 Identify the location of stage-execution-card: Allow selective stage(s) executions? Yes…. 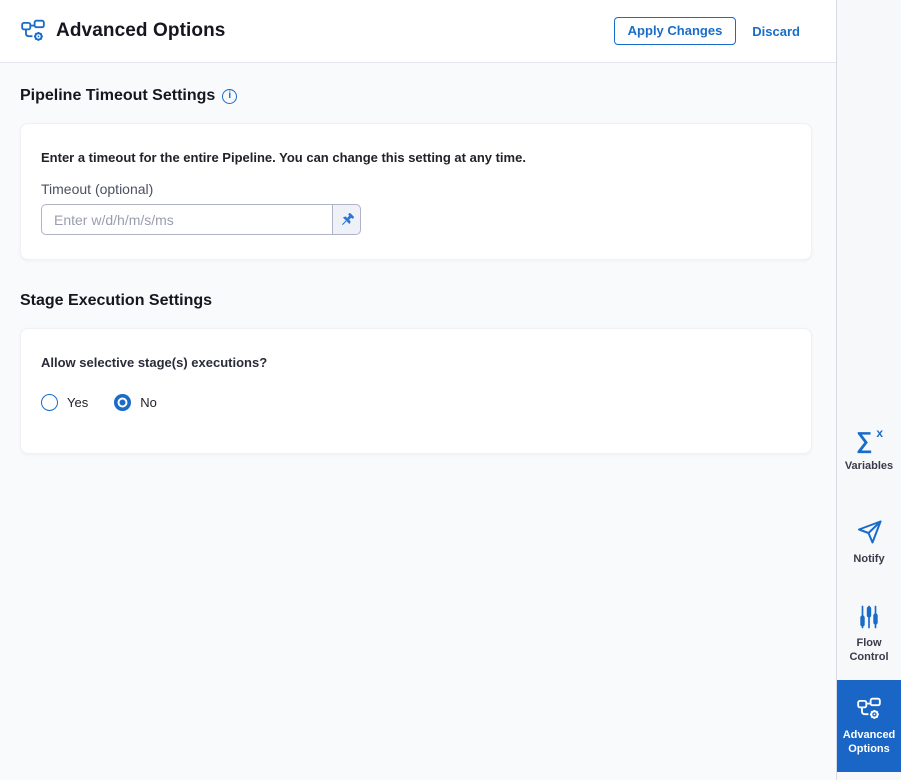
(416, 391).